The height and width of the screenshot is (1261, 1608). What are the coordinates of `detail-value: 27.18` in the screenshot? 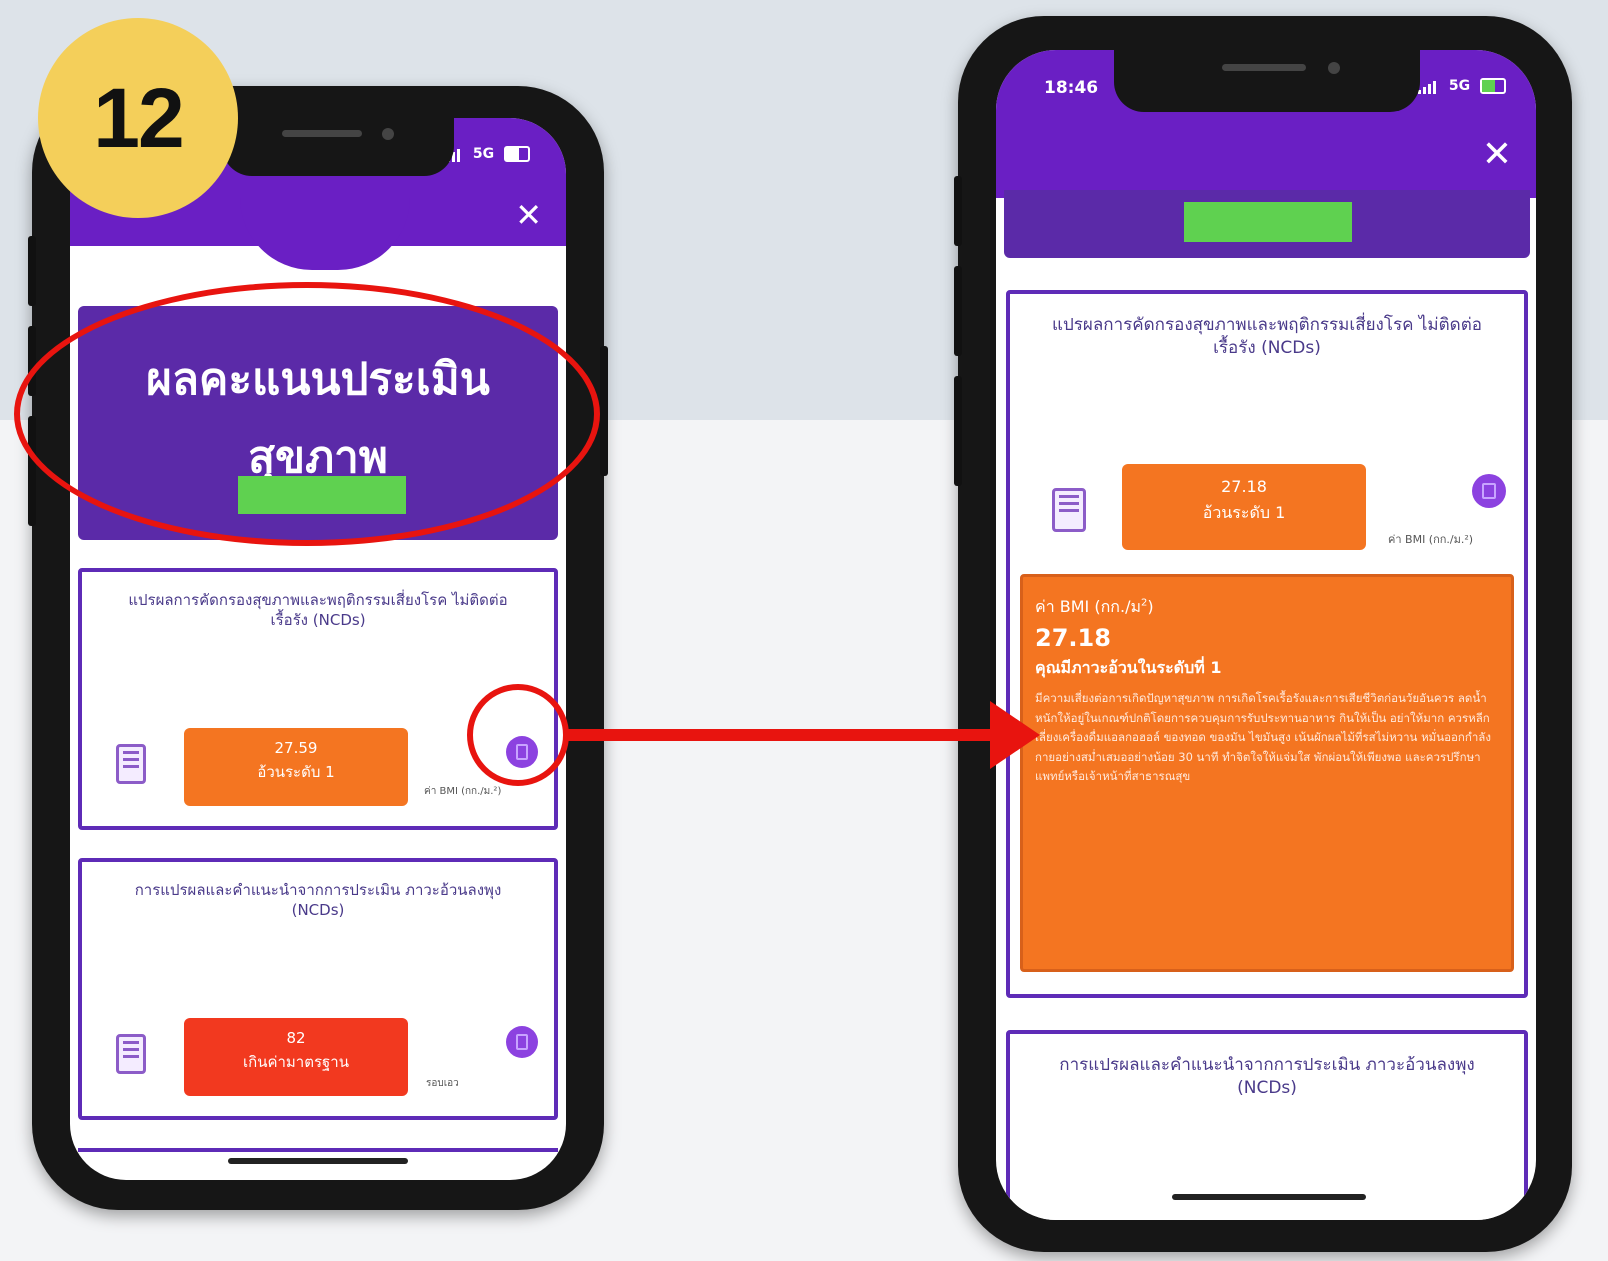 It's located at (1073, 638).